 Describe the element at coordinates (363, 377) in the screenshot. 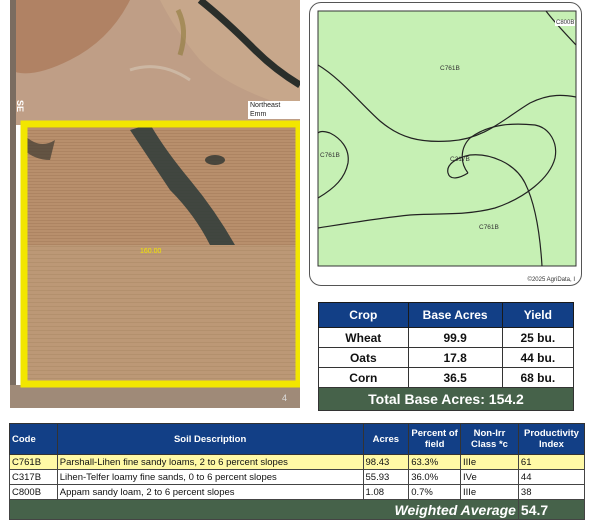

I see `crop-name: Corn` at that location.